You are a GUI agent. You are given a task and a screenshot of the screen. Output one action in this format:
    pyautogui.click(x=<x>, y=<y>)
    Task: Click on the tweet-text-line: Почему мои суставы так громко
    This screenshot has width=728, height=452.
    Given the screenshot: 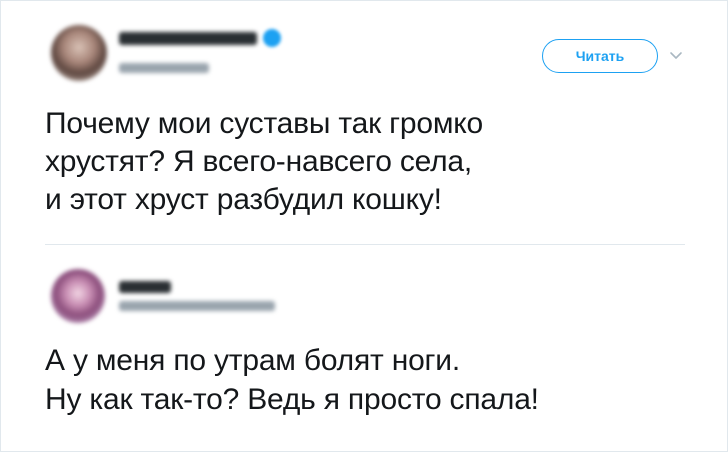 What is the action you would take?
    pyautogui.click(x=264, y=123)
    